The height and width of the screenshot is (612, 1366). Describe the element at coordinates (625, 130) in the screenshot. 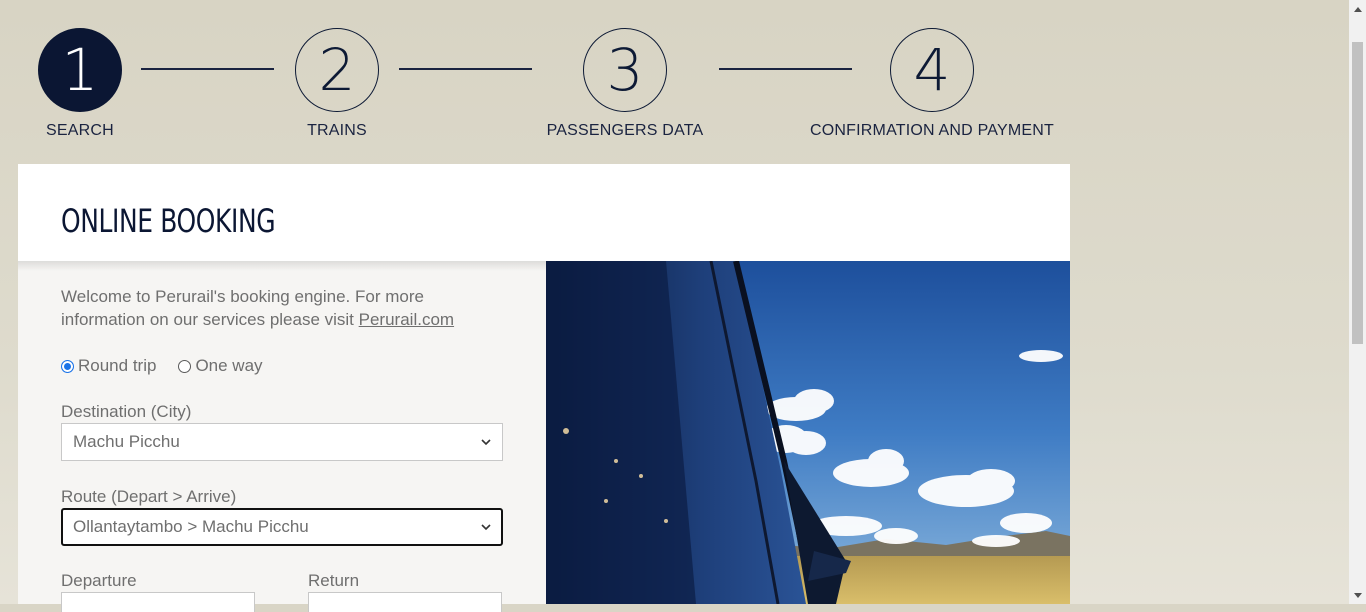

I see `step-label: PASSENGERS DATA` at that location.